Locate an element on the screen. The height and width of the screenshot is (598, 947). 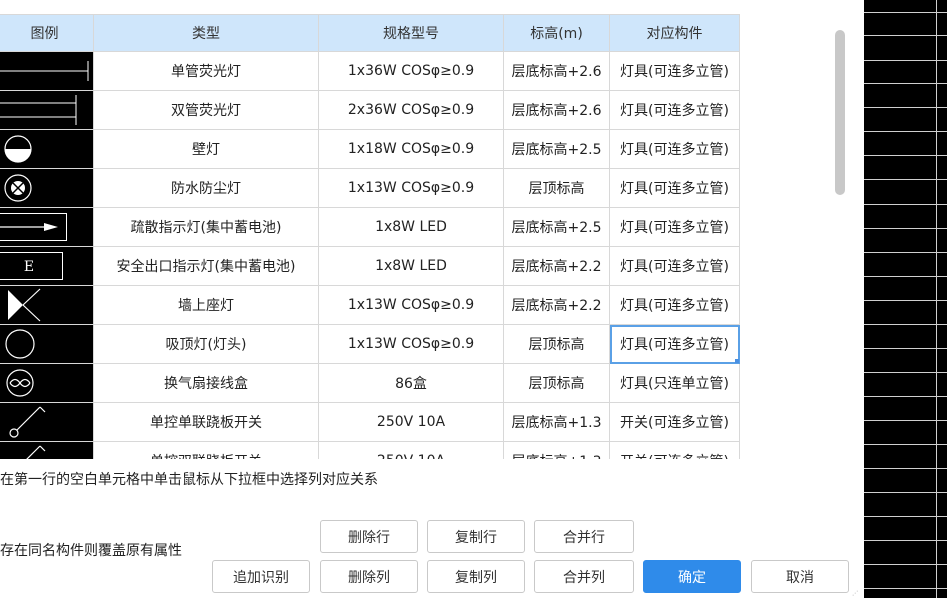
type-cell: 单控双联跷板开关 is located at coordinates (206, 450).